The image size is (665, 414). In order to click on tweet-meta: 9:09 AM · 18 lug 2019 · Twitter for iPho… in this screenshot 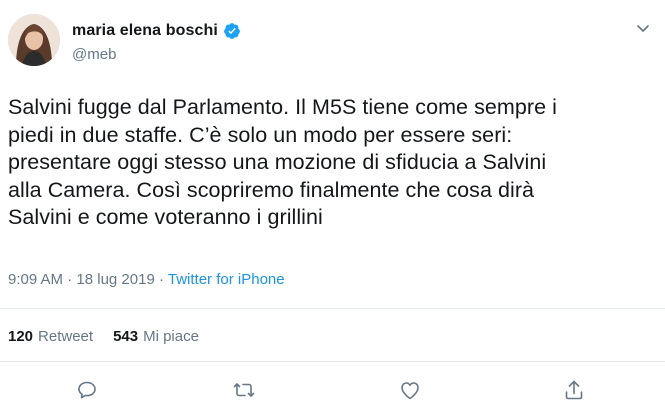, I will do `click(146, 279)`.